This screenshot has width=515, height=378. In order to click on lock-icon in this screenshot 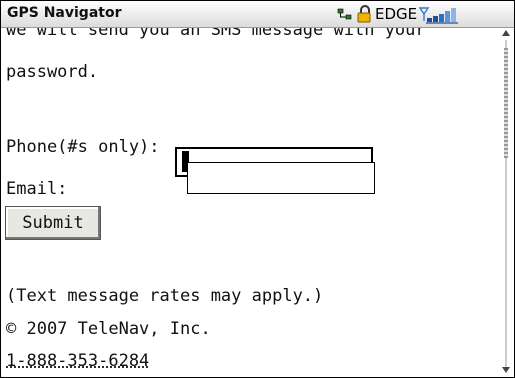, I will do `click(364, 14)`.